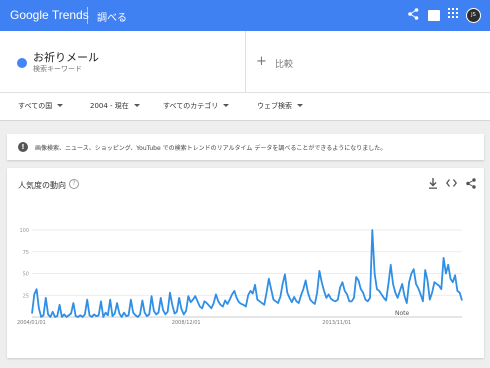  What do you see at coordinates (87, 15) in the screenshot?
I see `header-divider` at bounding box center [87, 15].